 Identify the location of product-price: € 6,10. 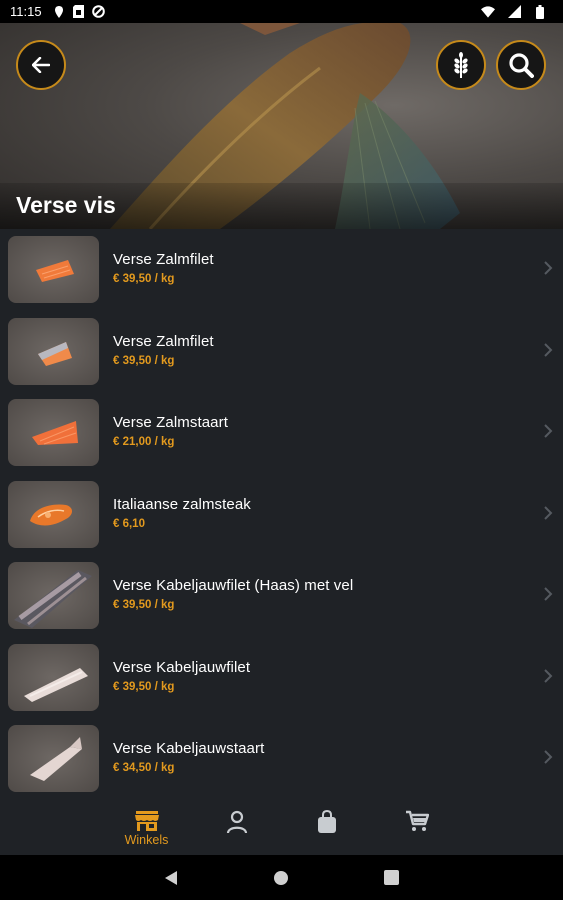
(129, 523).